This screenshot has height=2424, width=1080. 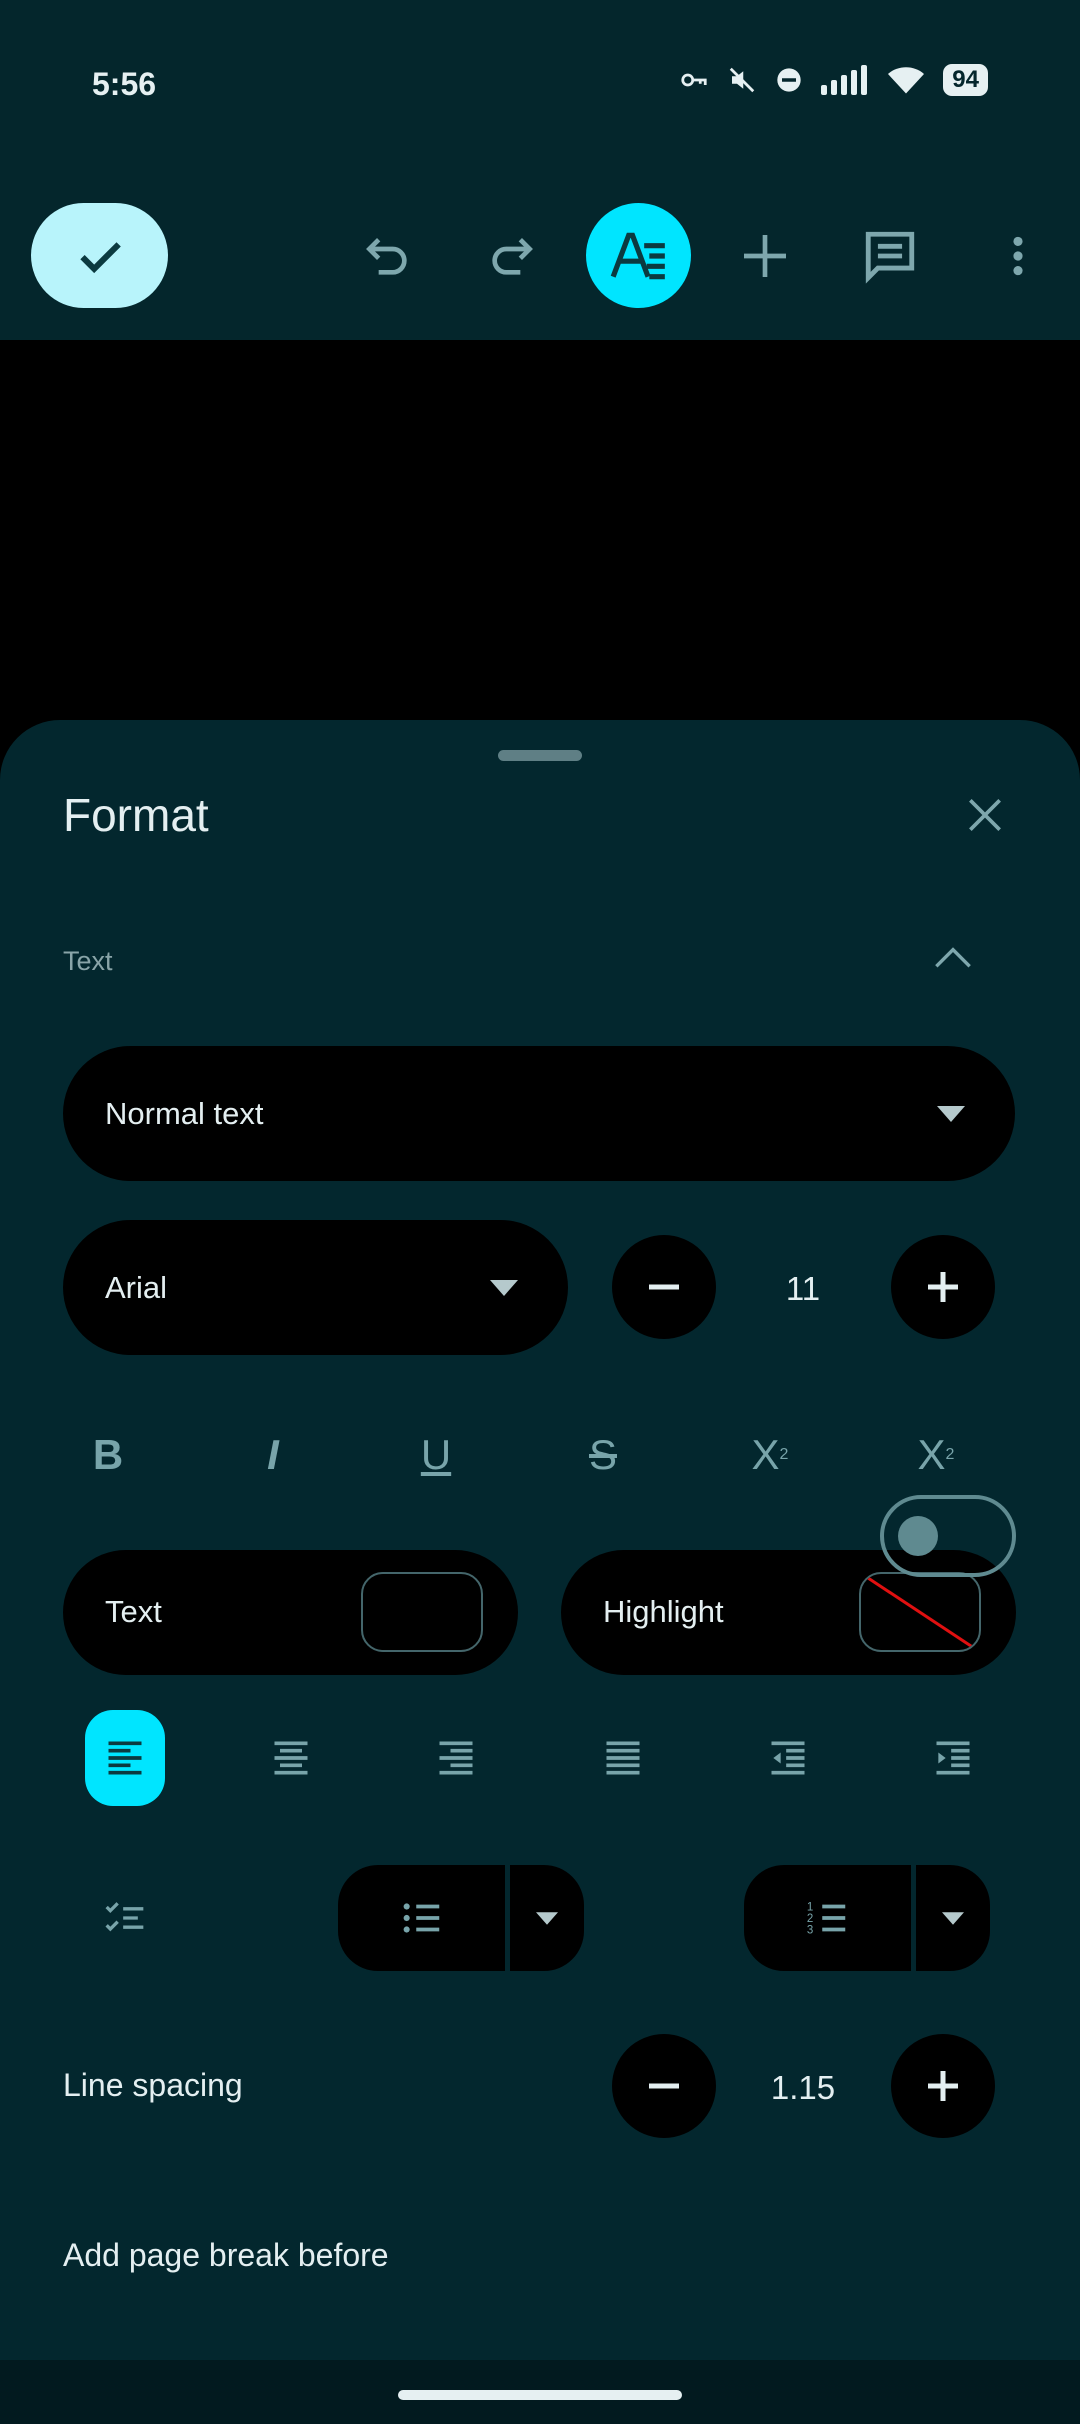 What do you see at coordinates (809, 1930) in the screenshot?
I see `svg-text: 3` at bounding box center [809, 1930].